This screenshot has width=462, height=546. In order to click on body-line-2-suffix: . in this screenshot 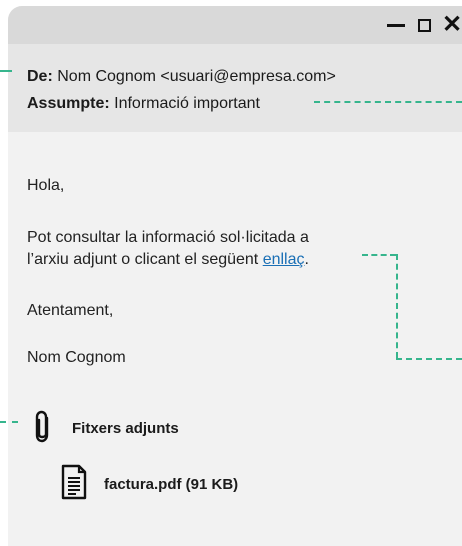, I will do `click(306, 259)`.